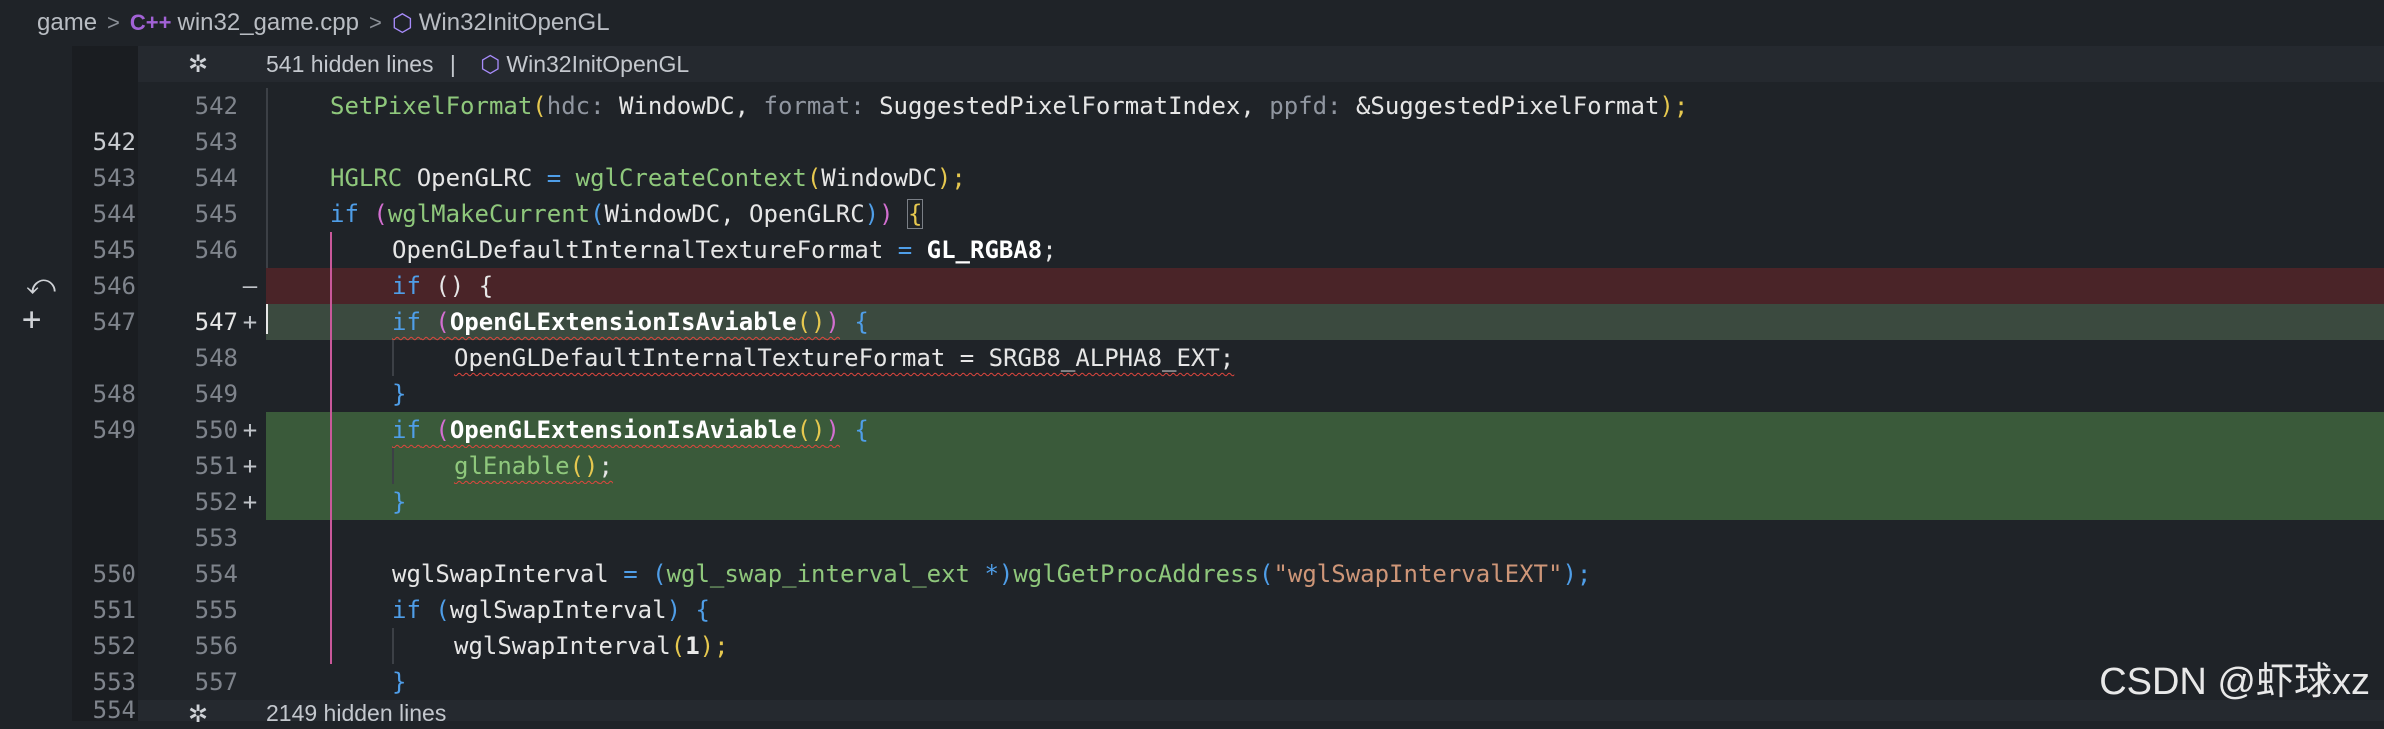 Image resolution: width=2384 pixels, height=729 pixels. Describe the element at coordinates (67, 23) in the screenshot. I see `breadcrumb-folder: game` at that location.